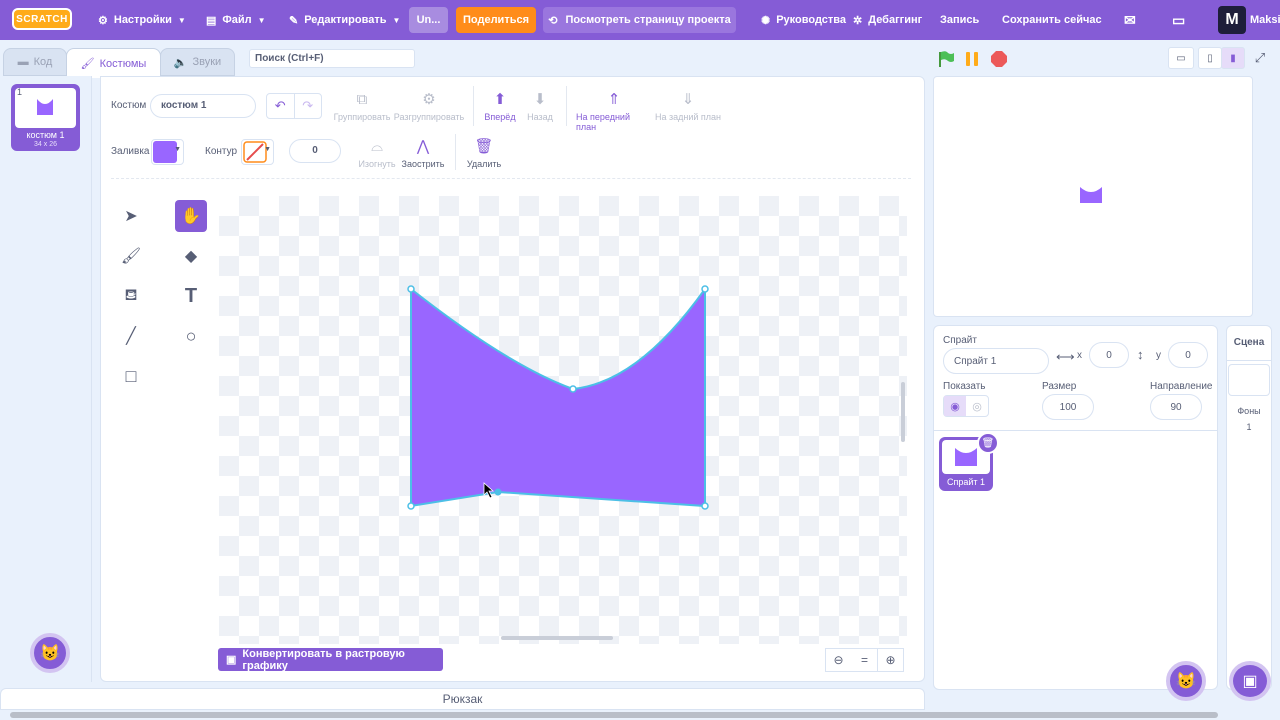  Describe the element at coordinates (191, 296) in the screenshot. I see `text-tool-icon: T` at that location.